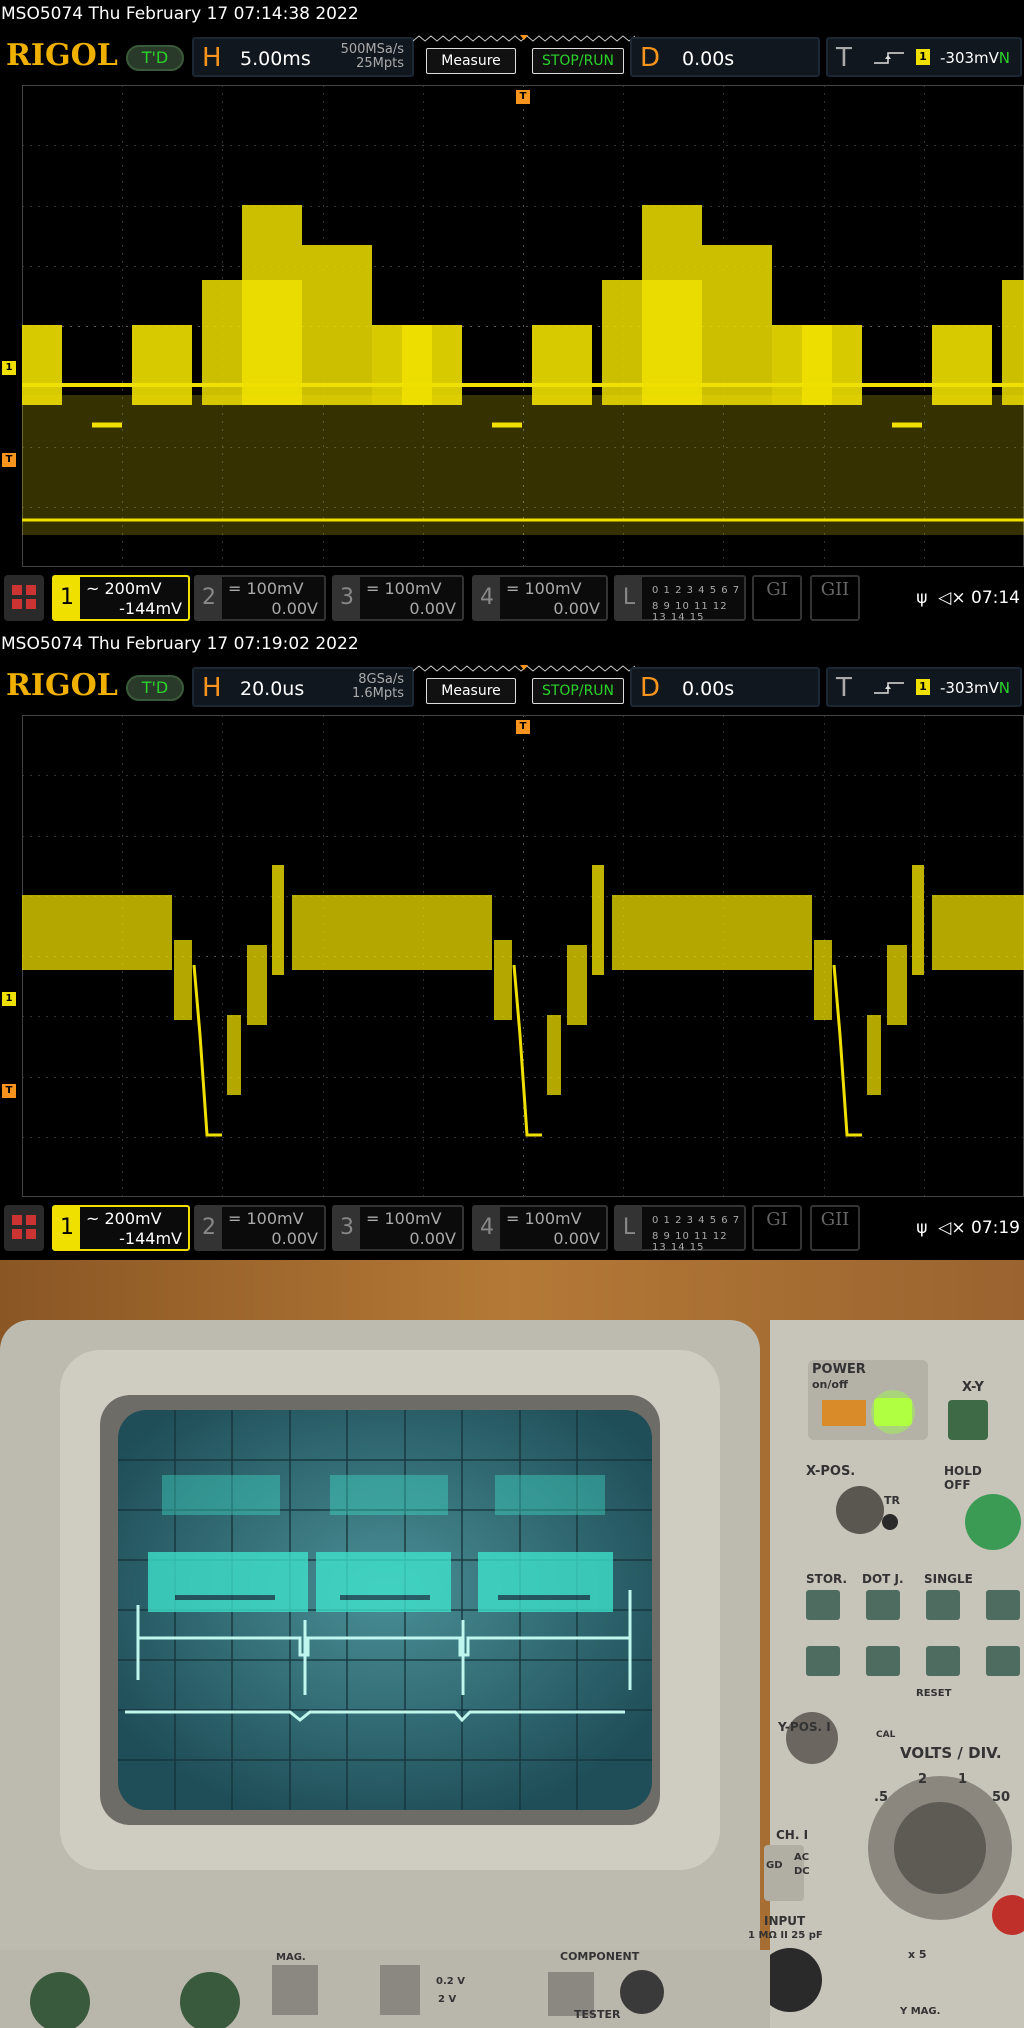 The image size is (1024, 2028). Describe the element at coordinates (523, 465) in the screenshot. I see `waveform-noise-band` at that location.